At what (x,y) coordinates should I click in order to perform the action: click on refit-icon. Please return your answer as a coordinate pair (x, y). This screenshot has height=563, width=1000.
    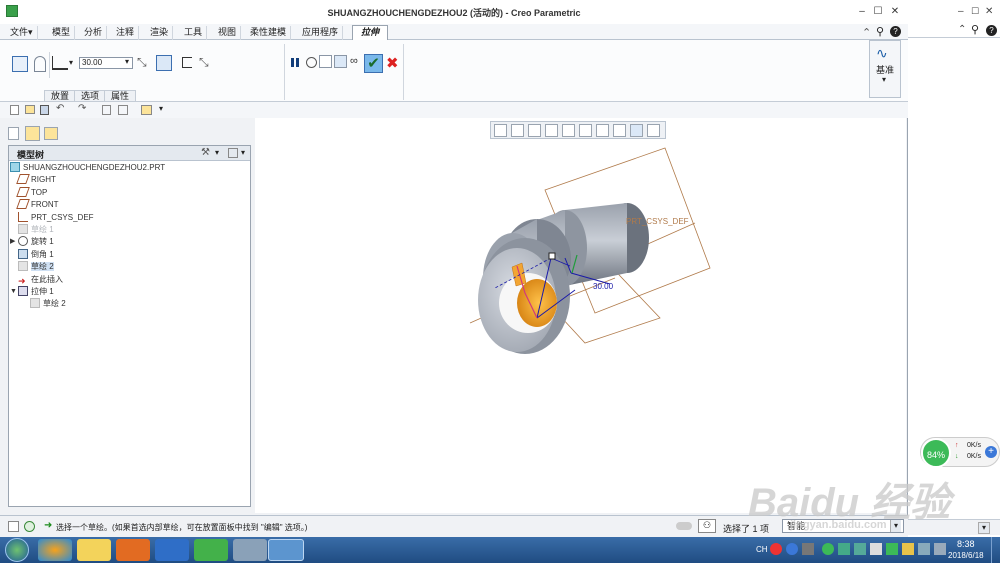
    Looking at the image, I should click on (500, 130).